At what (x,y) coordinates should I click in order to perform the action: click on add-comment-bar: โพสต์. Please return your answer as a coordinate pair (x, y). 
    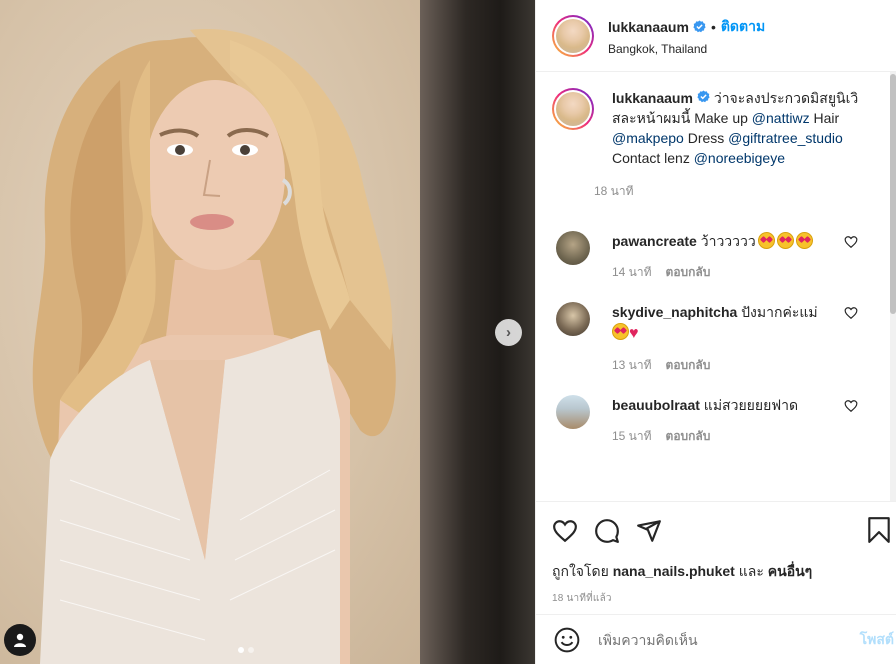
    Looking at the image, I should click on (716, 639).